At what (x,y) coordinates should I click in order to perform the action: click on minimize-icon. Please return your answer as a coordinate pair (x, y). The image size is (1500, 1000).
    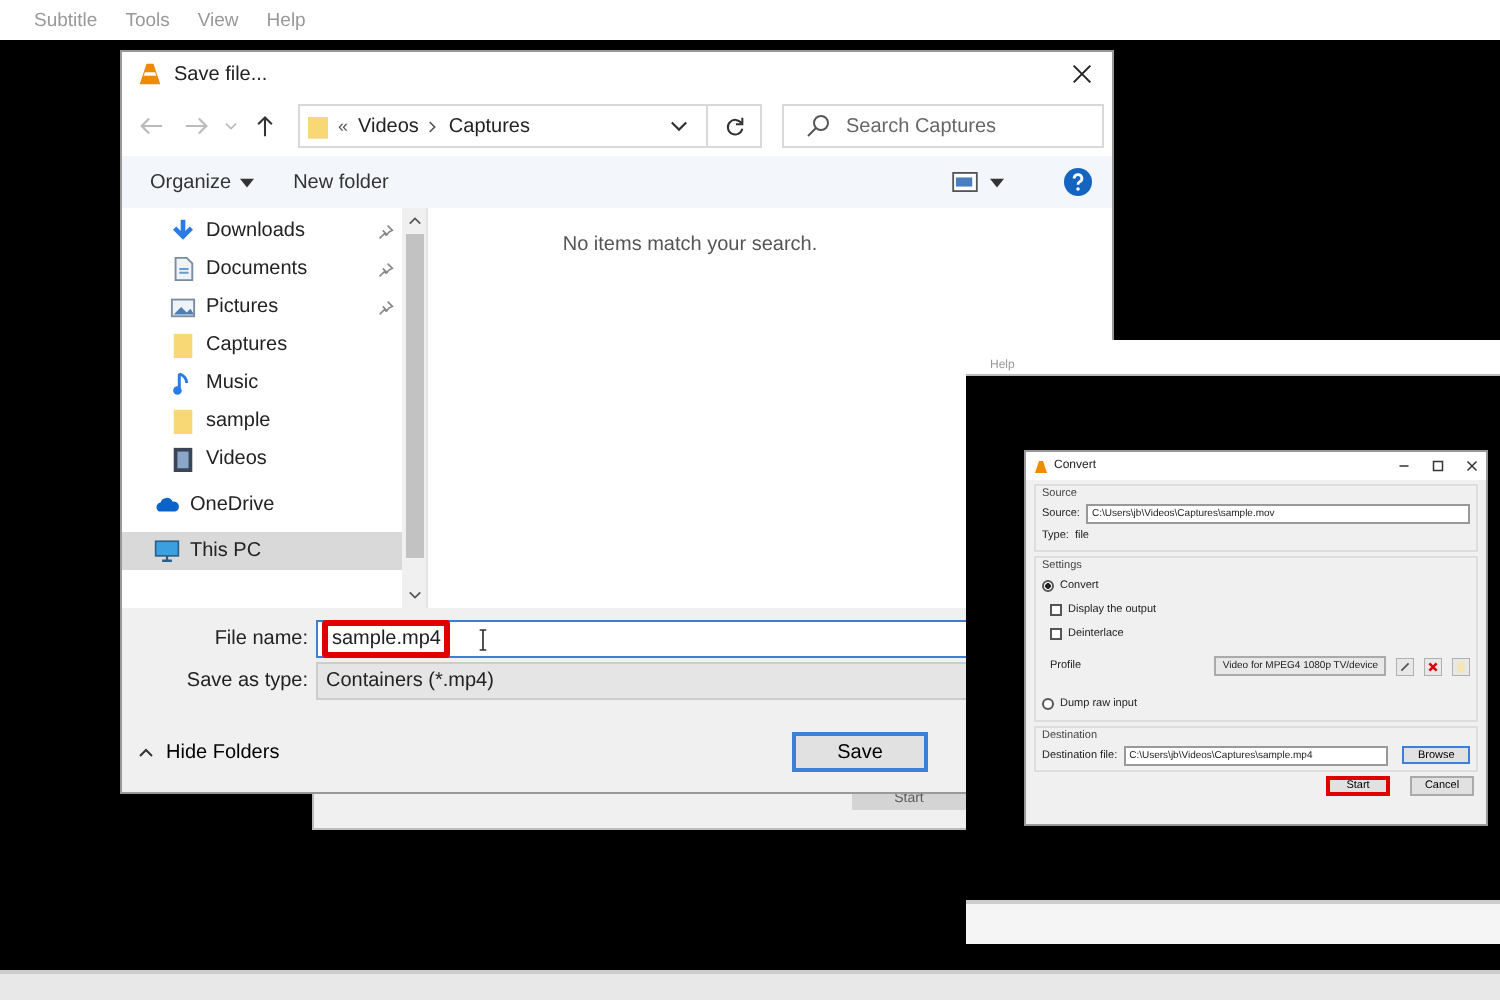
    Looking at the image, I should click on (1404, 466).